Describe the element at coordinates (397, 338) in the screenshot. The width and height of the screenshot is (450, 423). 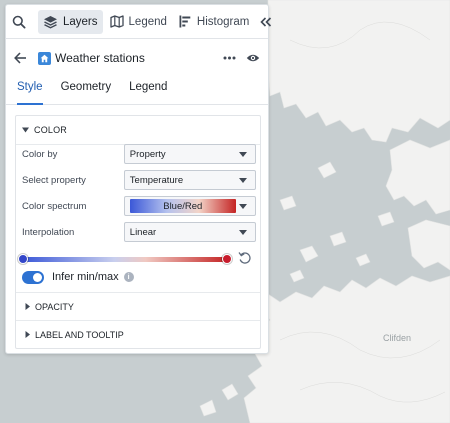
I see `map-place-label: Clifden` at that location.